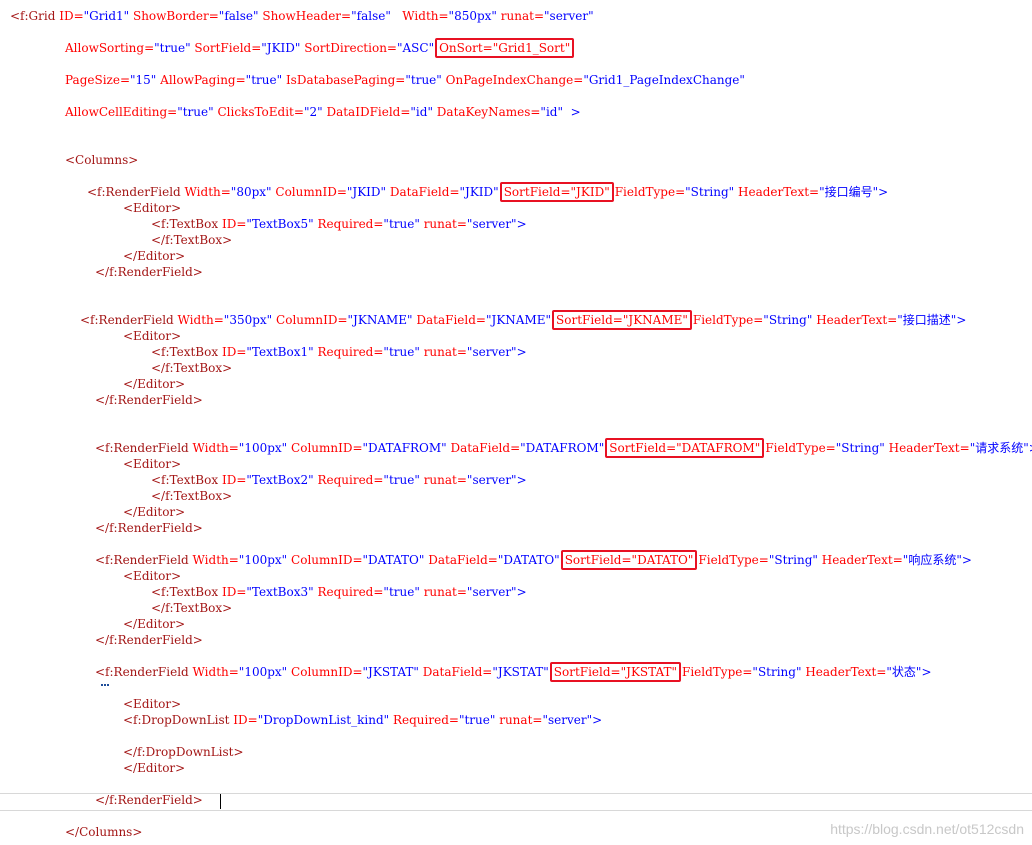 Image resolution: width=1032 pixels, height=845 pixels. What do you see at coordinates (143, 80) in the screenshot?
I see `code-token: "15"` at bounding box center [143, 80].